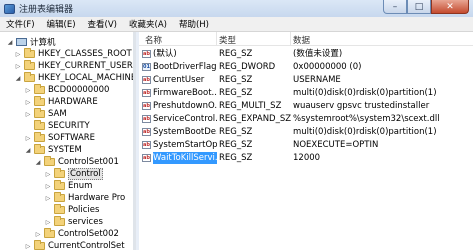 Image resolution: width=473 pixels, height=250 pixels. What do you see at coordinates (21, 42) in the screenshot?
I see `pc-icon` at bounding box center [21, 42].